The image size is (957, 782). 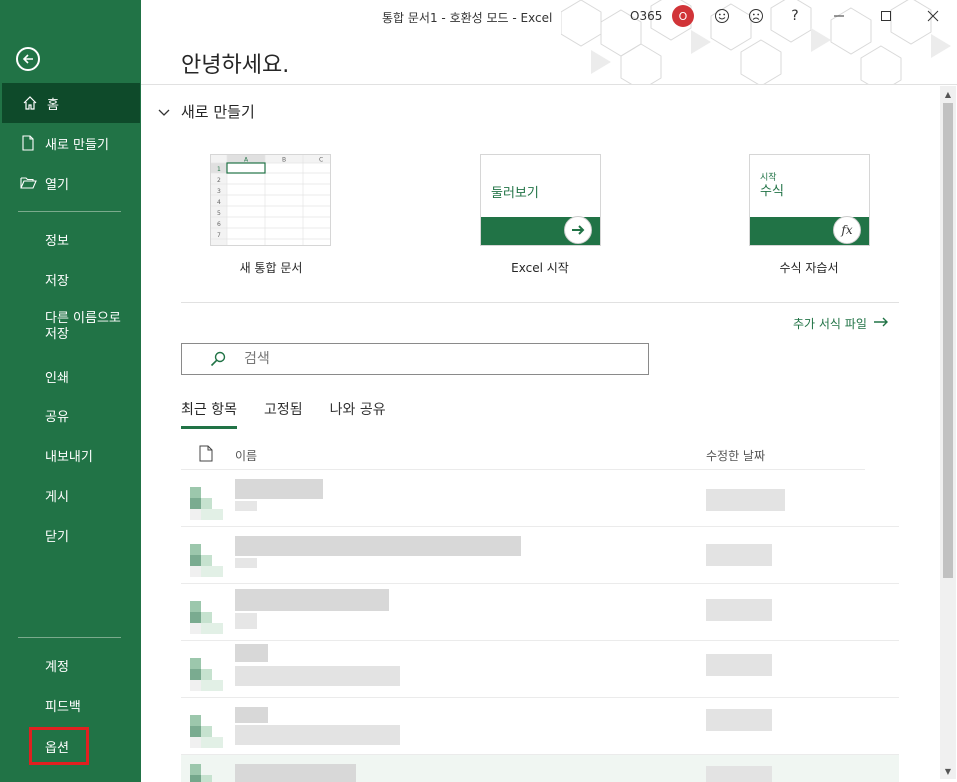 I want to click on svg-text: 1, so click(x=219, y=169).